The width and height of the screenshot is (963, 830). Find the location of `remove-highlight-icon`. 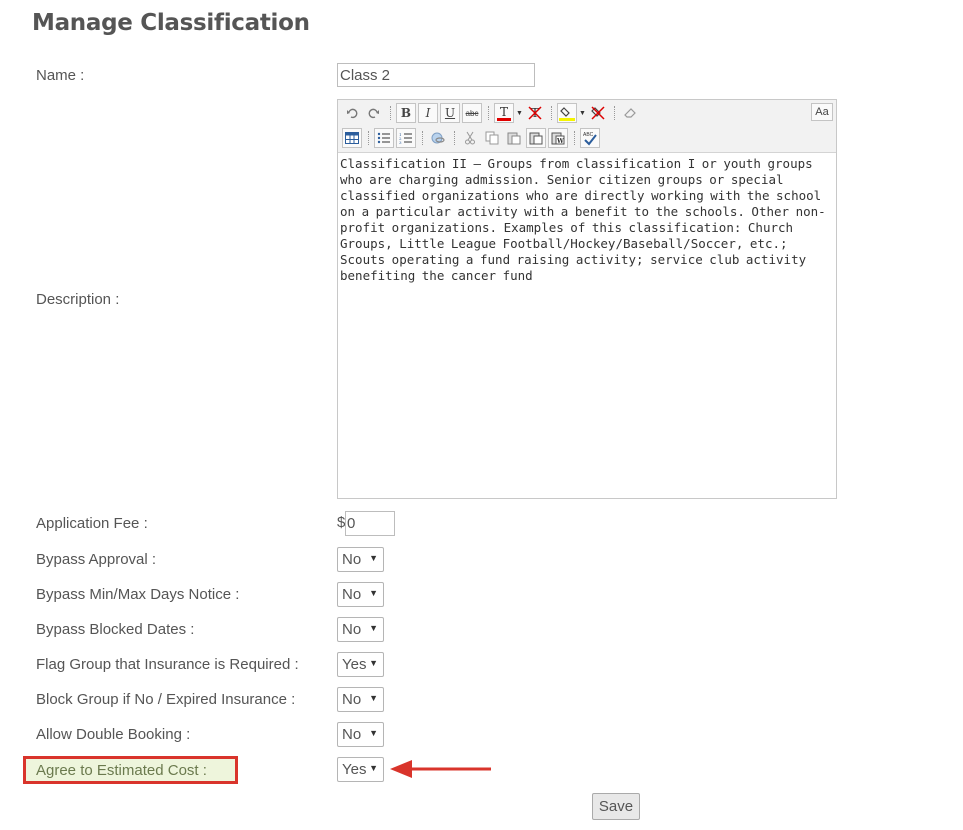

remove-highlight-icon is located at coordinates (598, 113).